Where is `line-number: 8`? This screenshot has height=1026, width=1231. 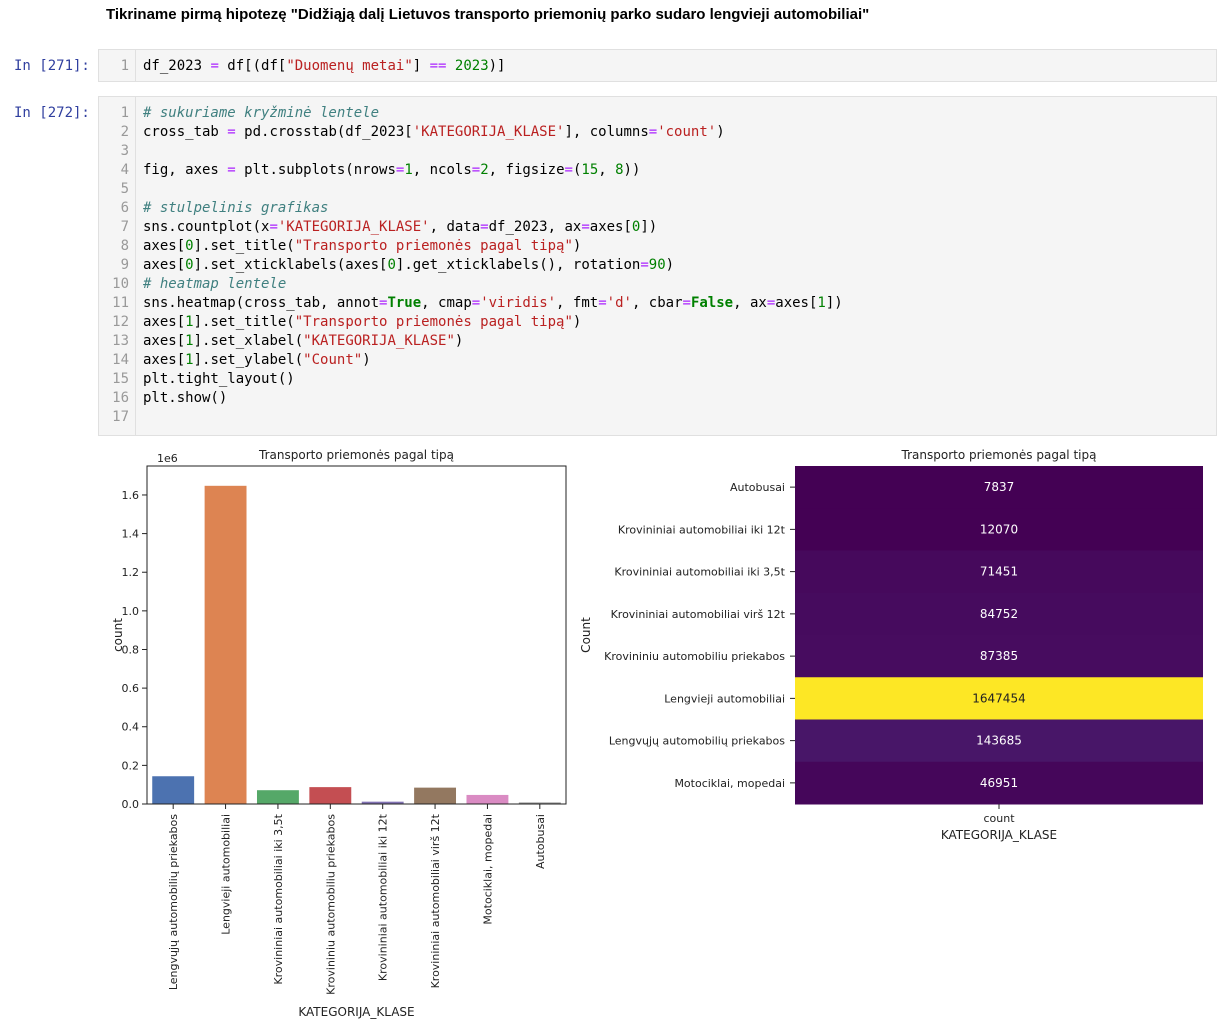 line-number: 8 is located at coordinates (124, 246).